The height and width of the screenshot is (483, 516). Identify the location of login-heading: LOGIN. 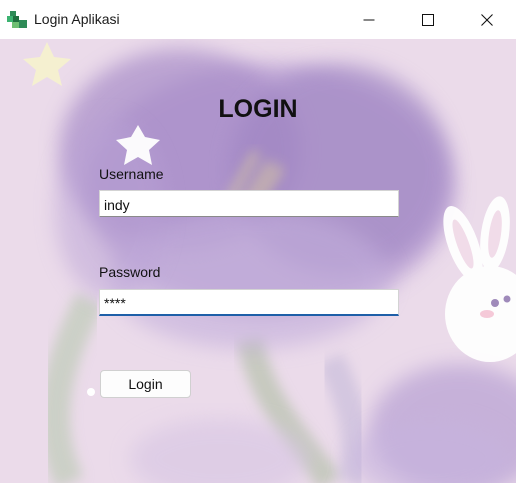
(258, 109).